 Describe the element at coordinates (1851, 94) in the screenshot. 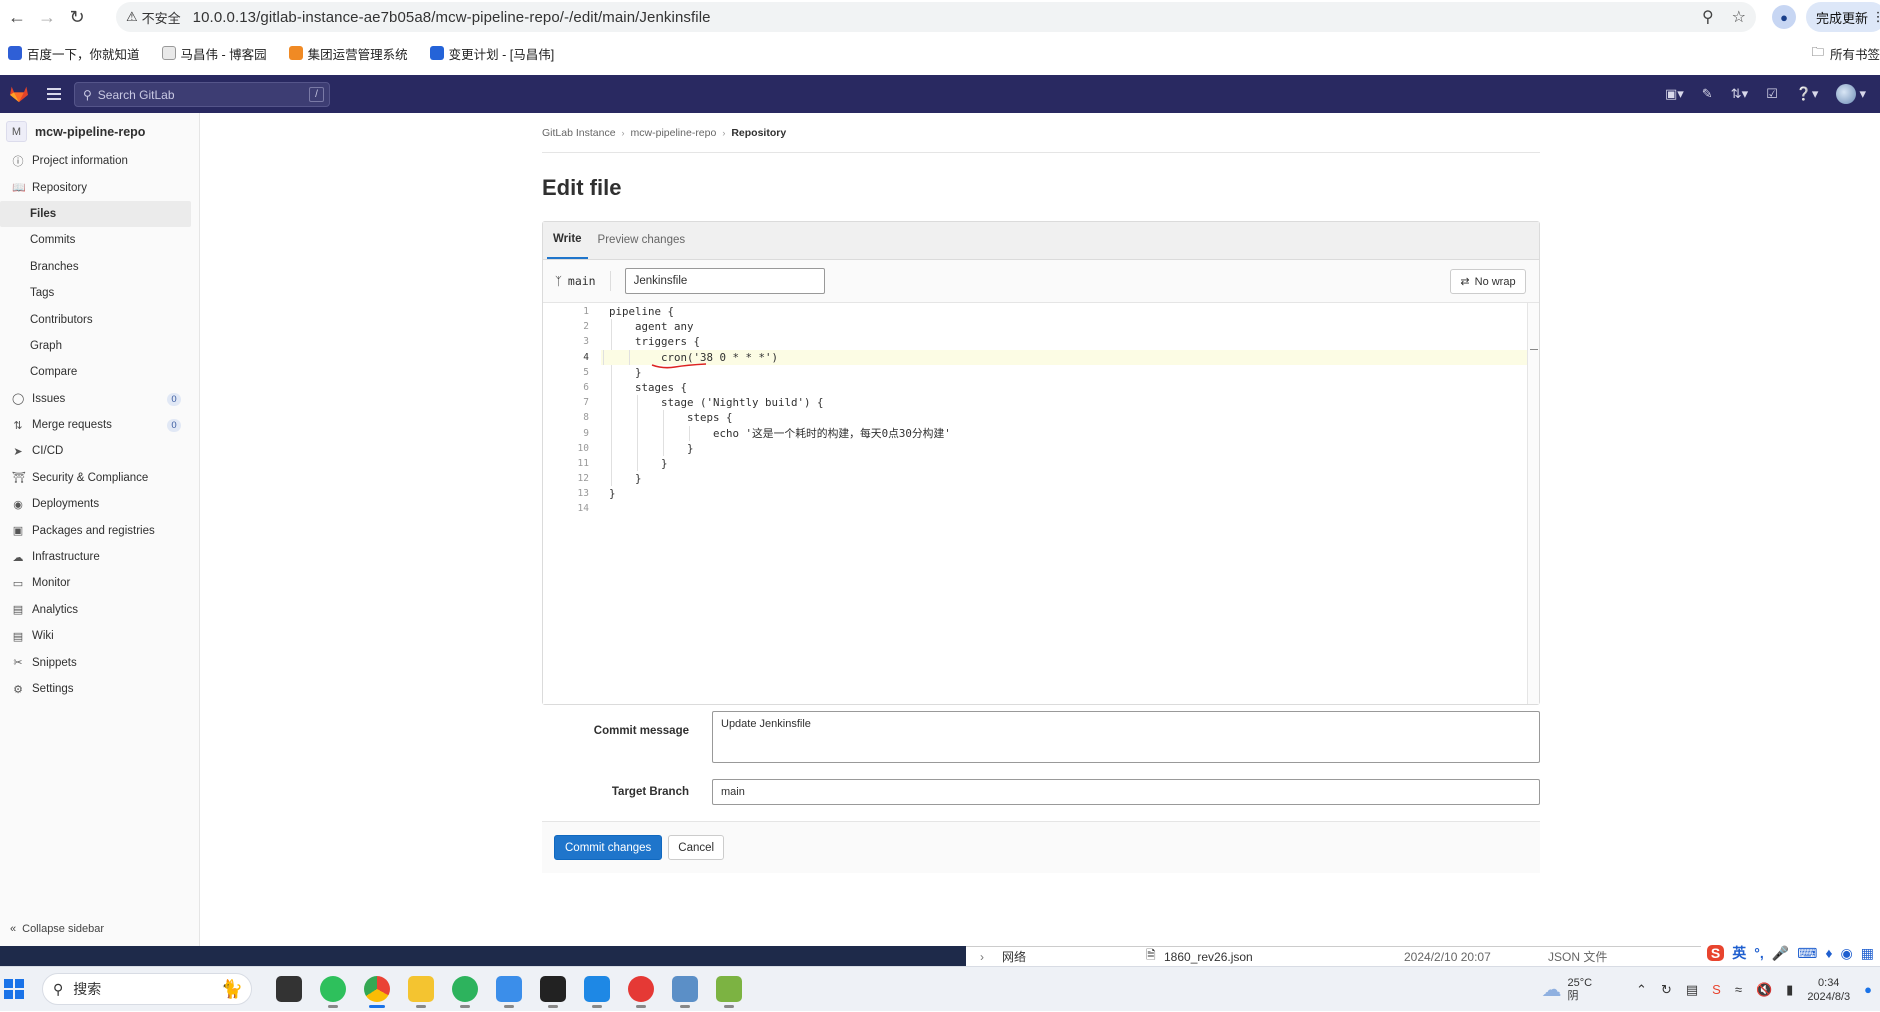

I see `user-menu: ▾` at that location.